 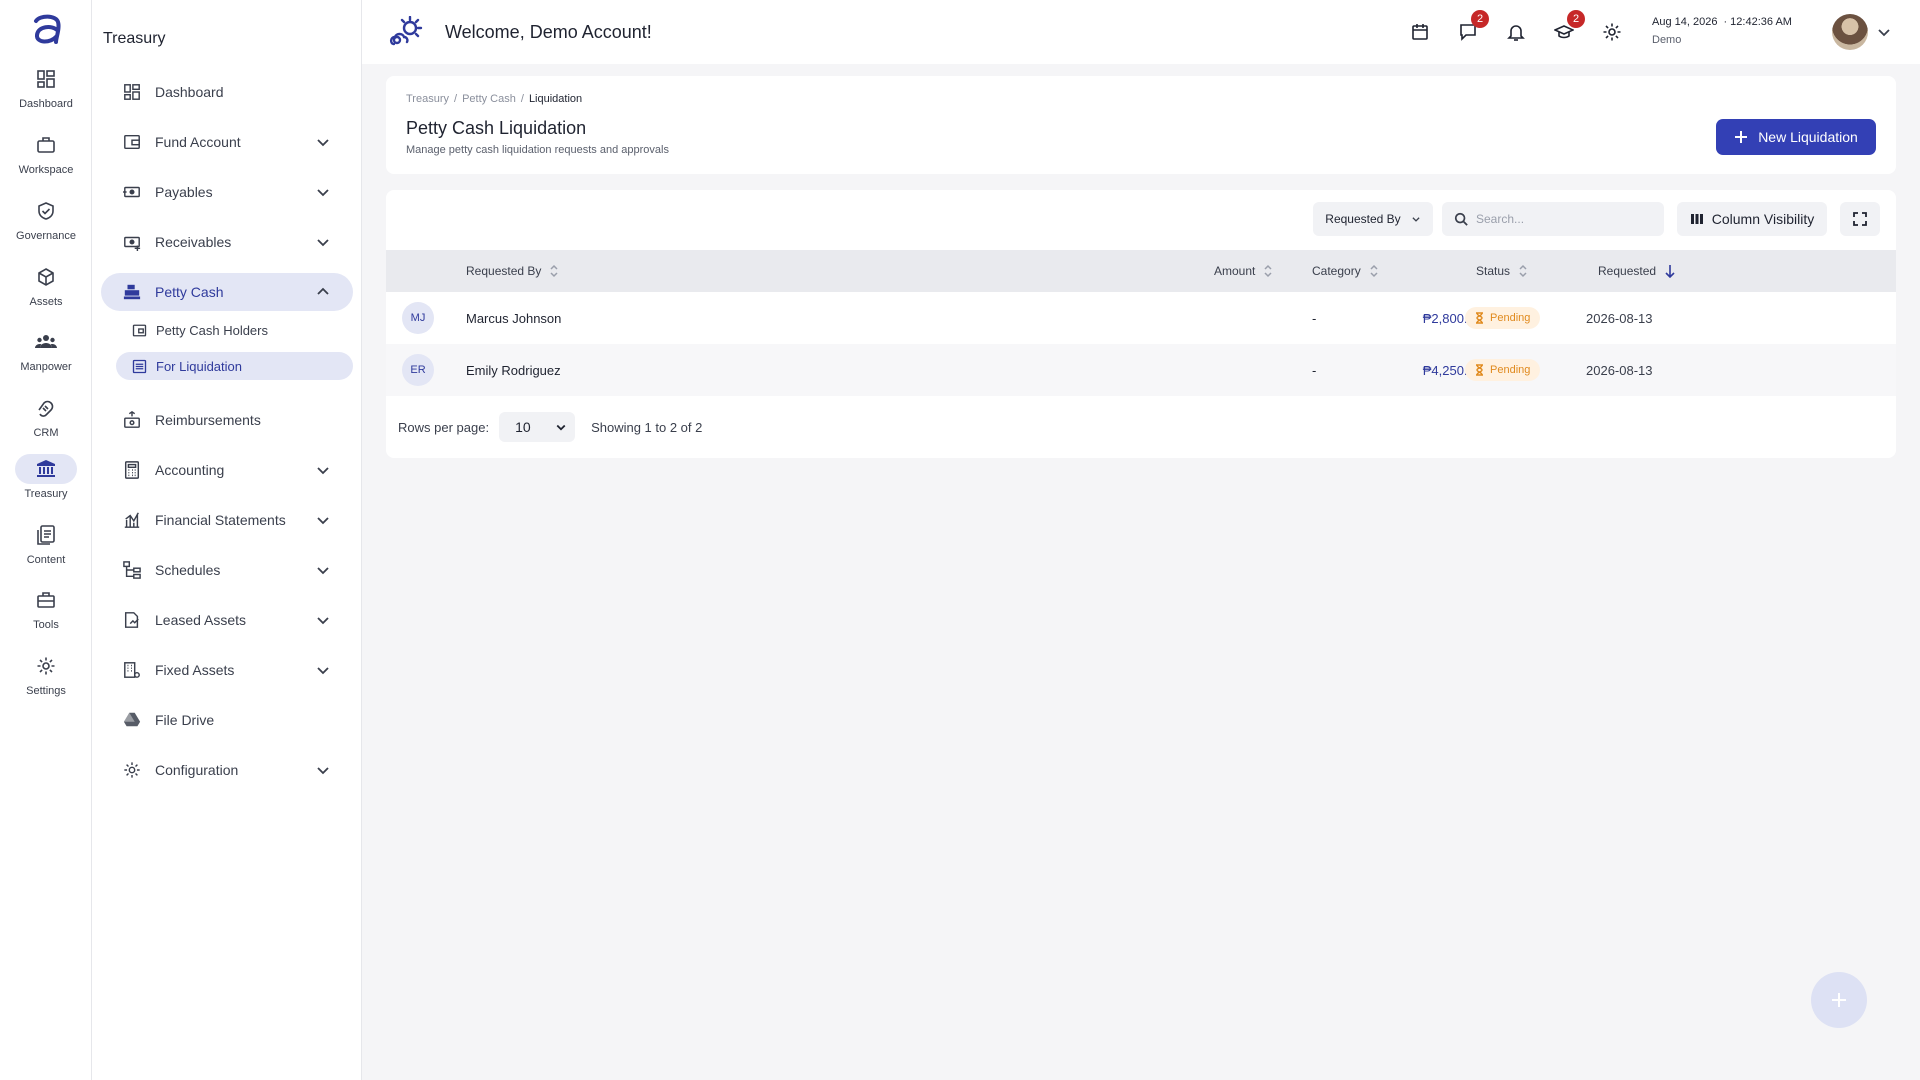 I want to click on sidebar-item-label: File Drive, so click(x=185, y=720).